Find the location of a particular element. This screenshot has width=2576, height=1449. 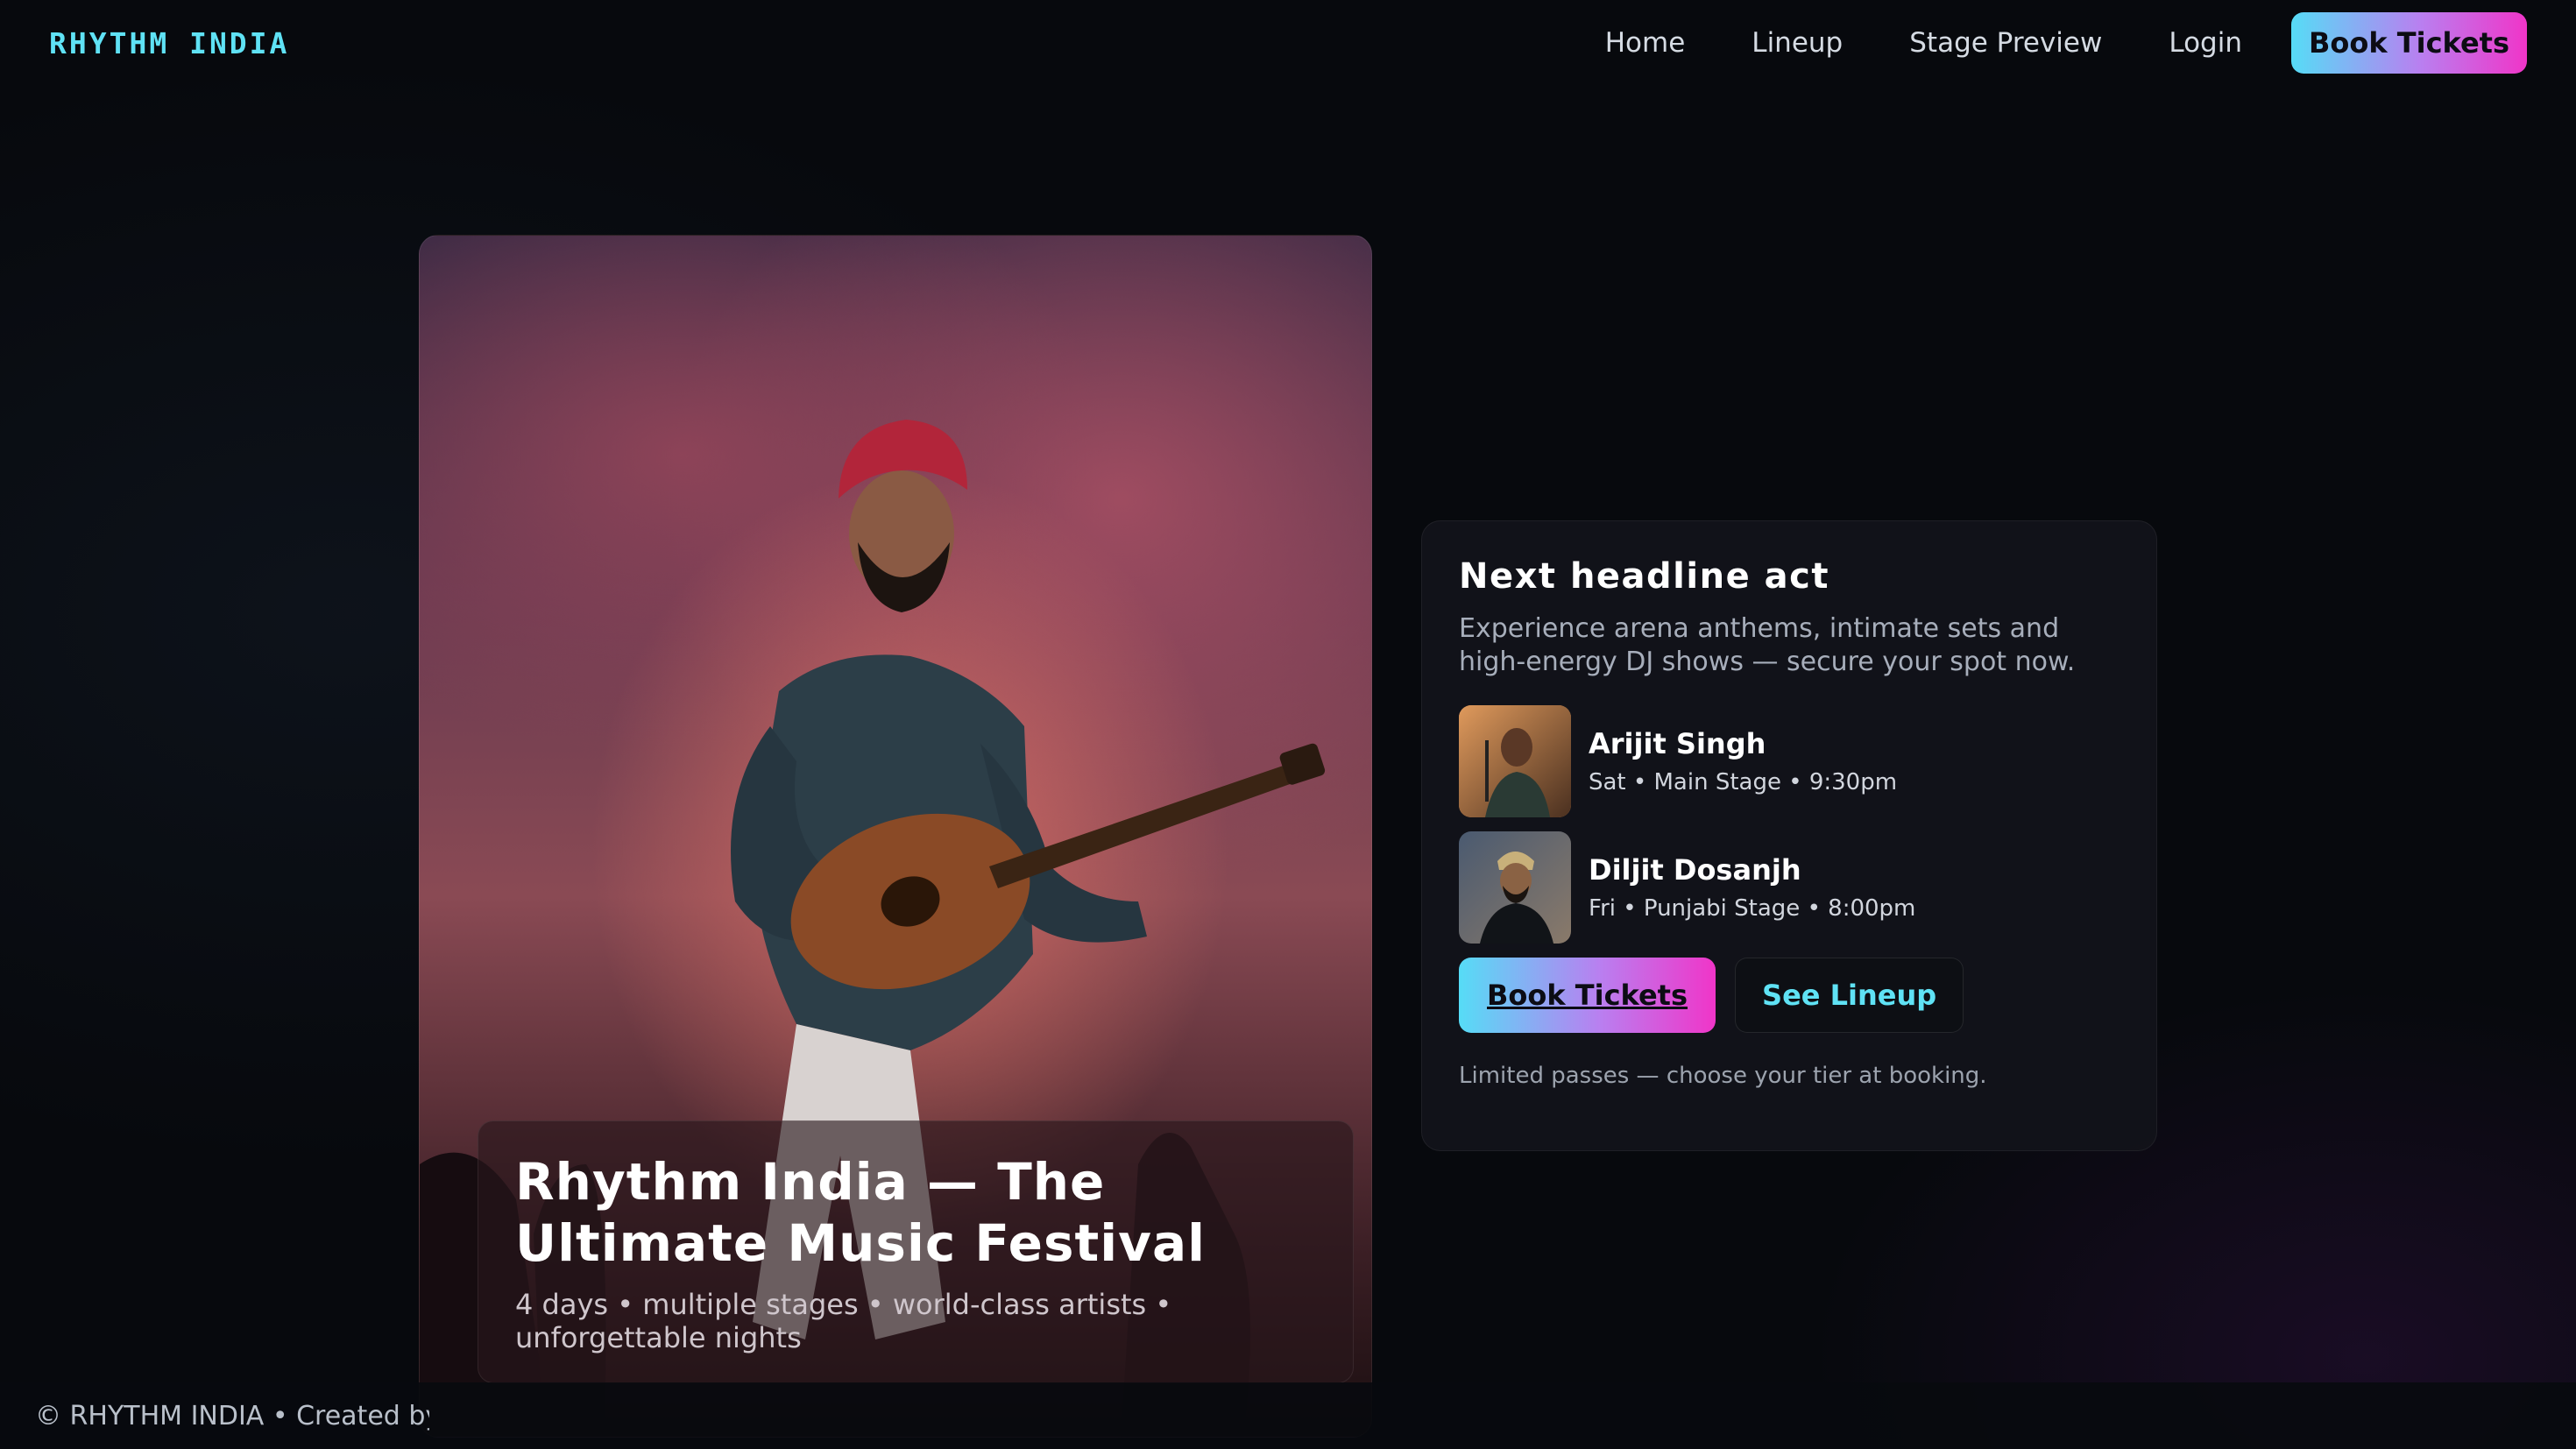

card-title: Next headline act is located at coordinates (1644, 577).